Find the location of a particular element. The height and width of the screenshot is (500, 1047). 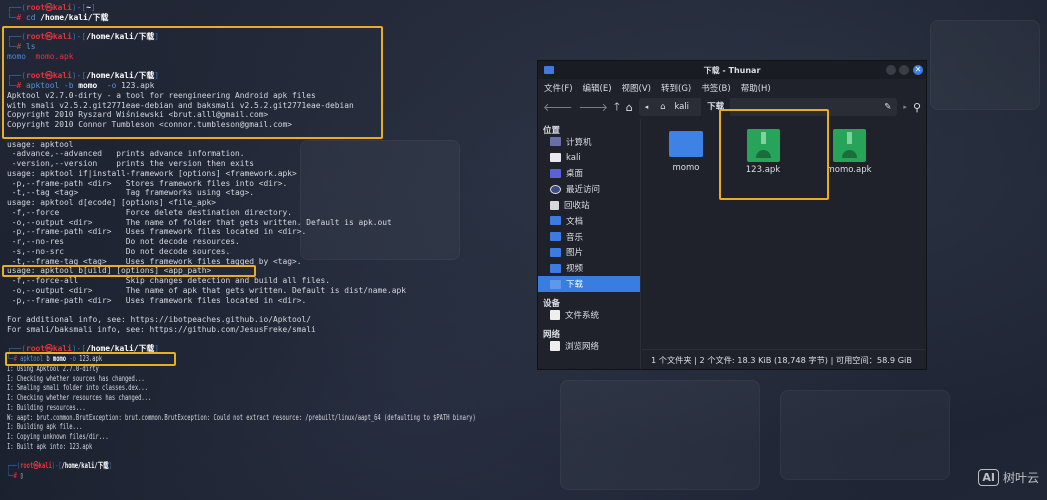

sidebar-item-browse-network: 浏览网络 is located at coordinates (589, 346).